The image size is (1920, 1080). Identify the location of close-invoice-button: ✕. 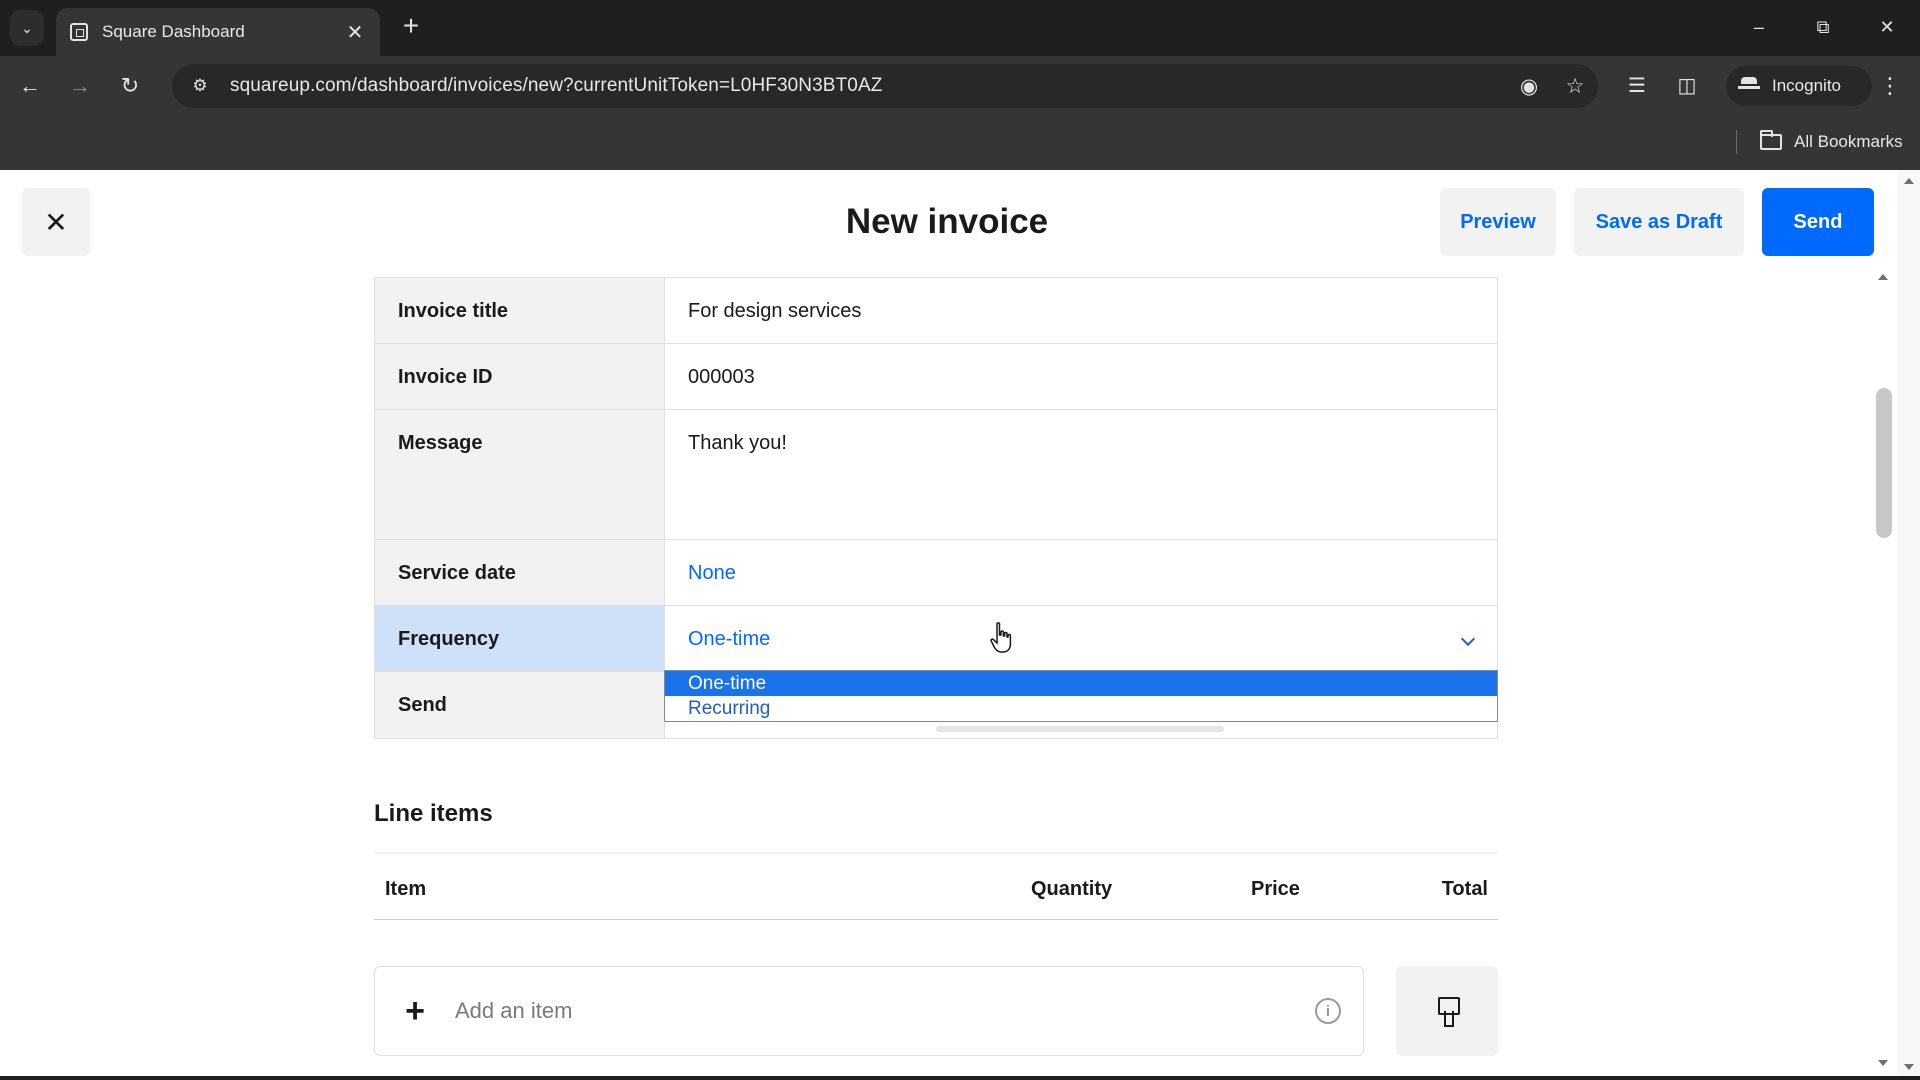
(56, 222).